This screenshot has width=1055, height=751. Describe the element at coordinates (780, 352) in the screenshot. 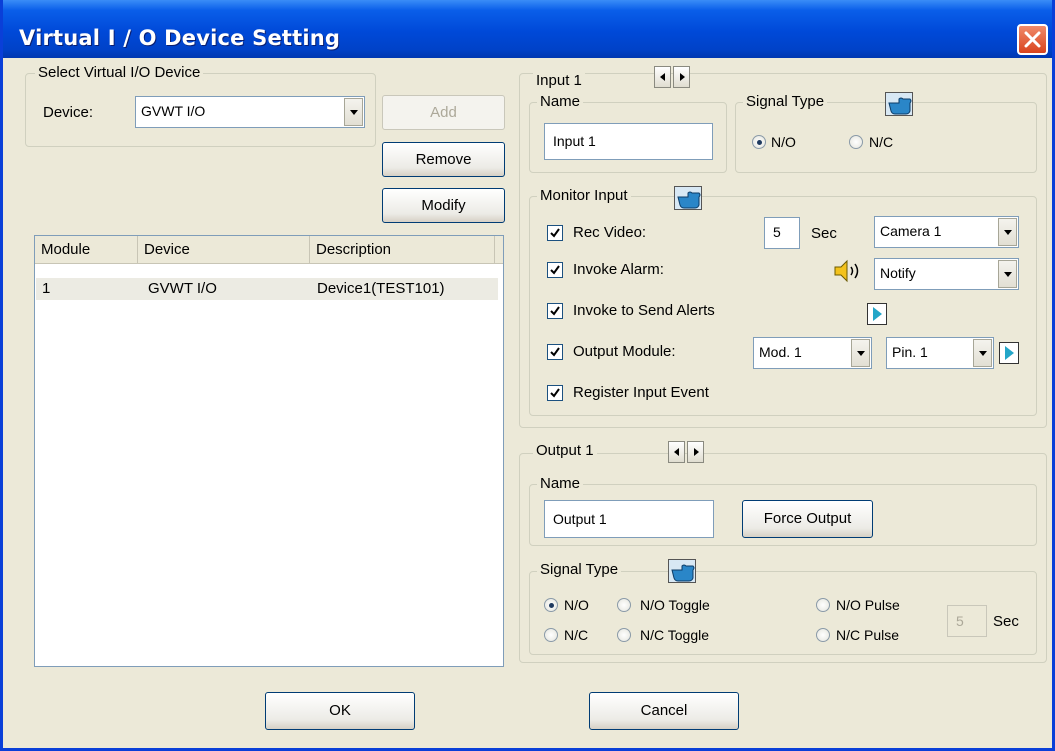

I see `module-select-value: Mod. 1` at that location.